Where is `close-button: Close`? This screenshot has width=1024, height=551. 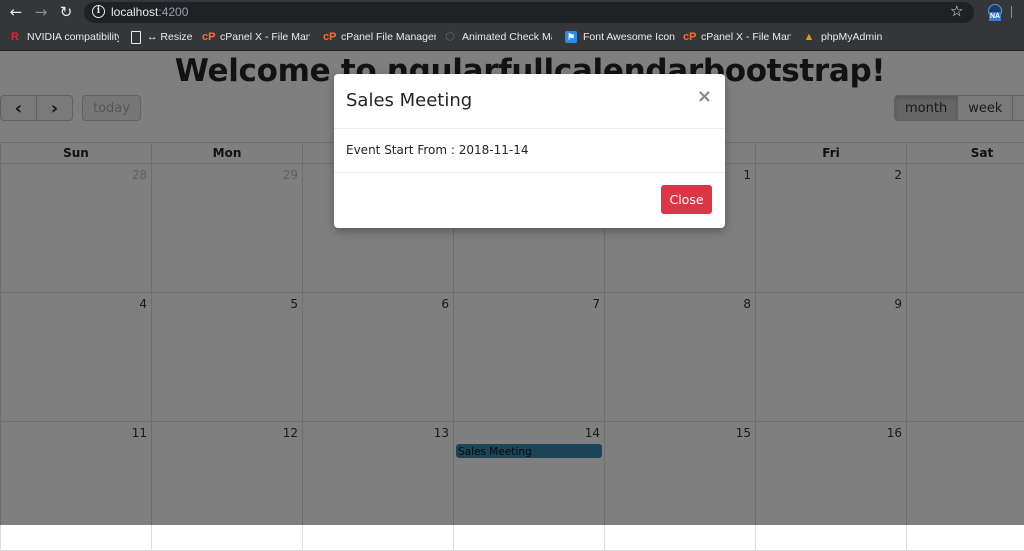 close-button: Close is located at coordinates (686, 199).